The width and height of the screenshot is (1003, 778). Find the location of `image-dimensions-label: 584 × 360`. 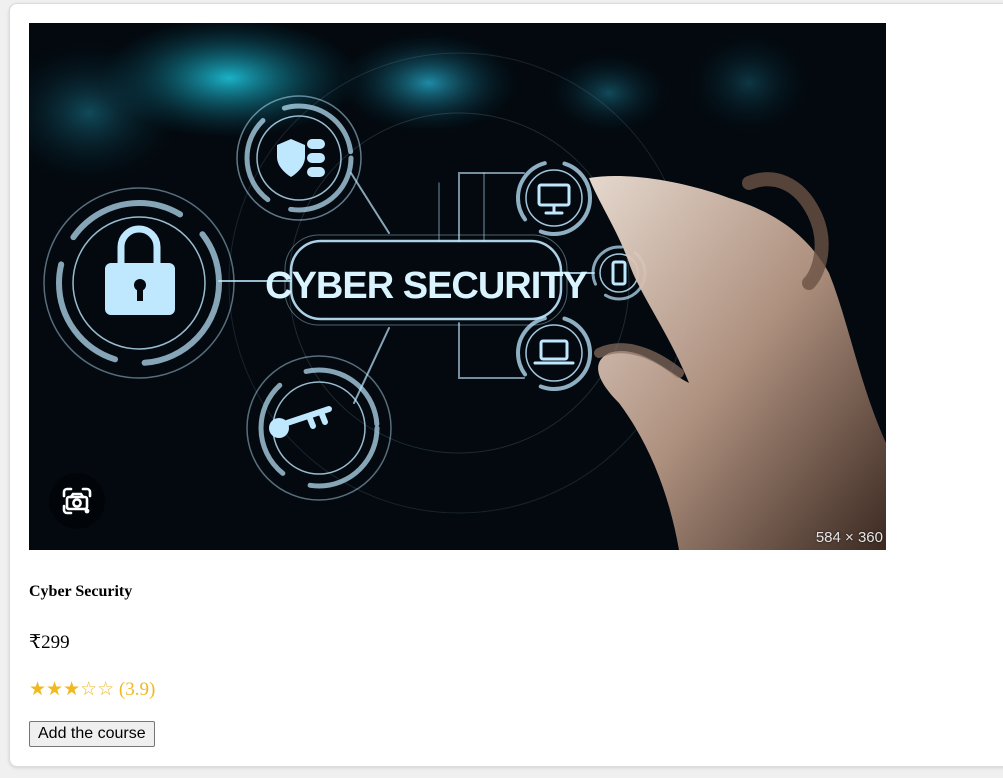

image-dimensions-label: 584 × 360 is located at coordinates (849, 537).